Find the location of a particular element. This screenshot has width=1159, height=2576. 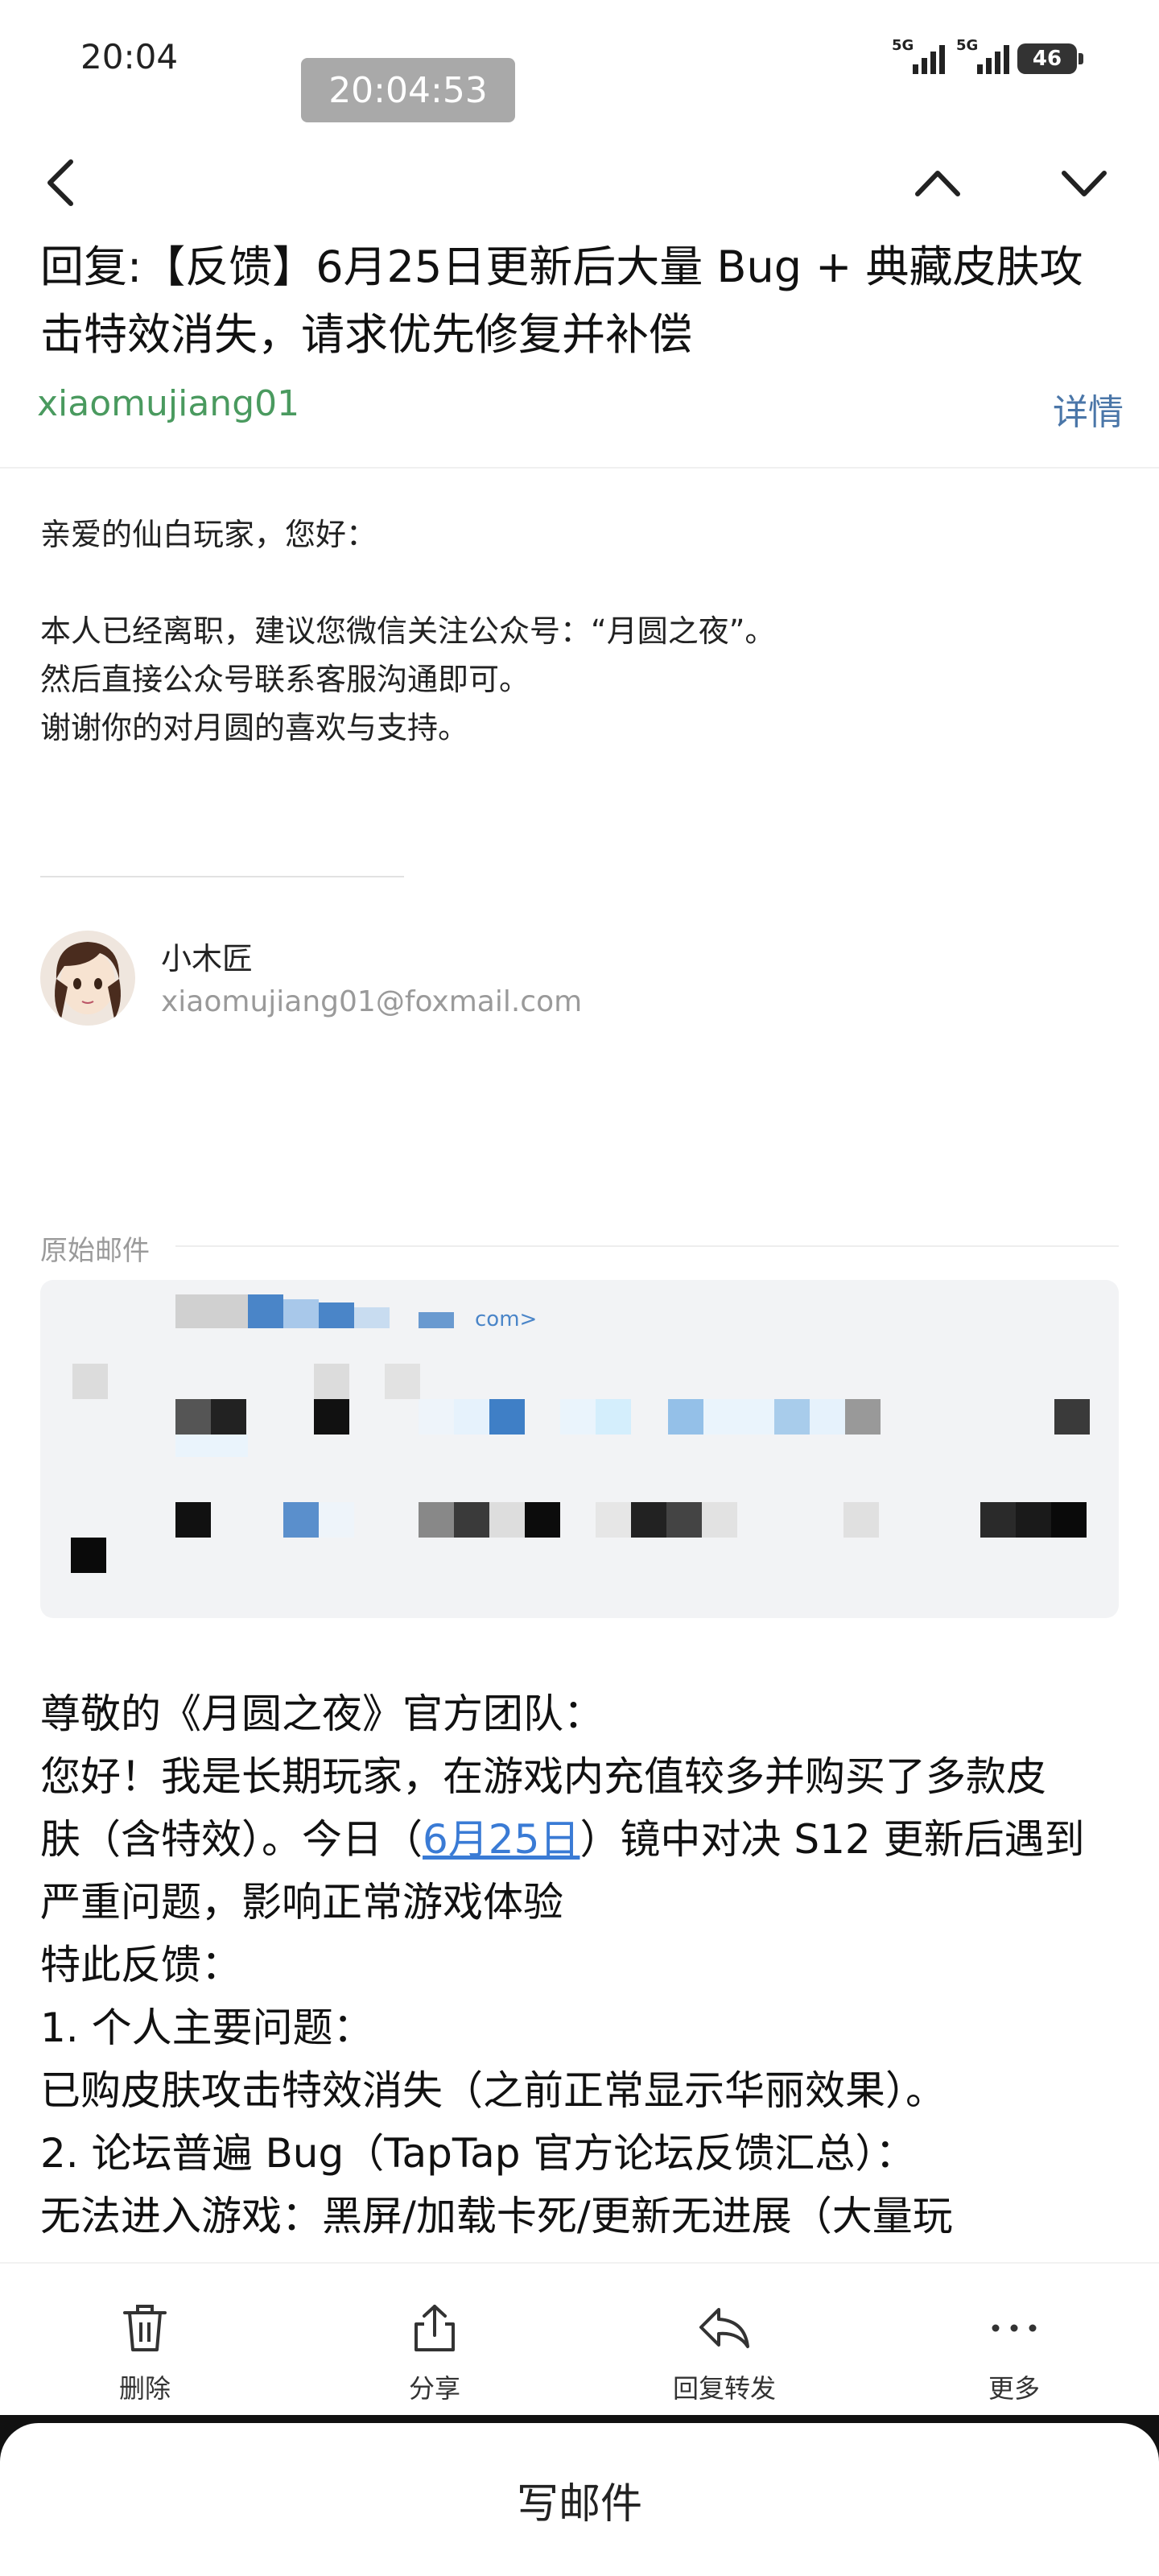

date-link: 6月25日 is located at coordinates (502, 1839).